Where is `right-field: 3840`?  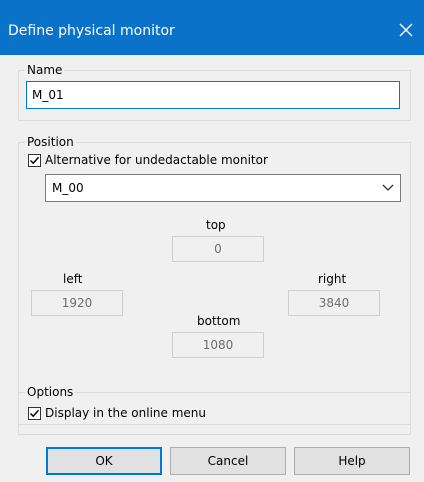
right-field: 3840 is located at coordinates (334, 303).